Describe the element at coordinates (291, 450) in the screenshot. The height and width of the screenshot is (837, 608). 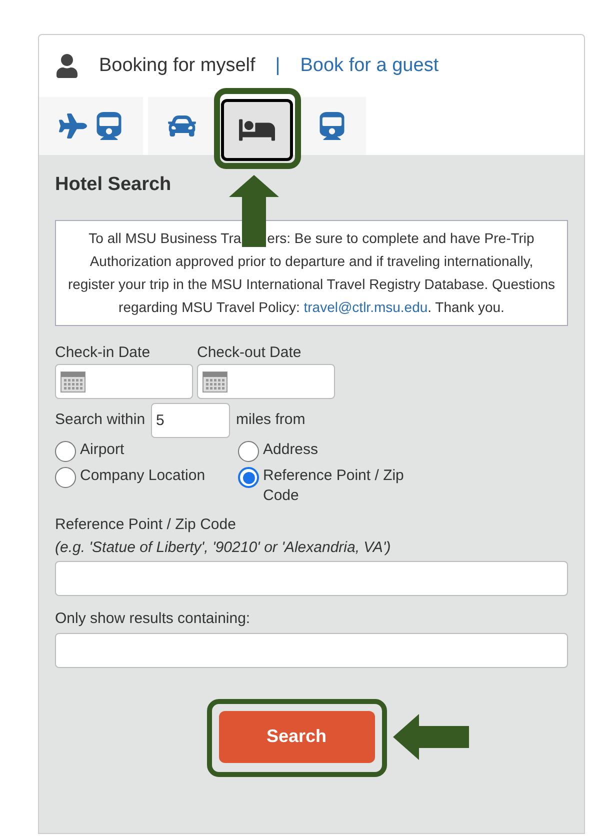
I see `radio-label: Address` at that location.